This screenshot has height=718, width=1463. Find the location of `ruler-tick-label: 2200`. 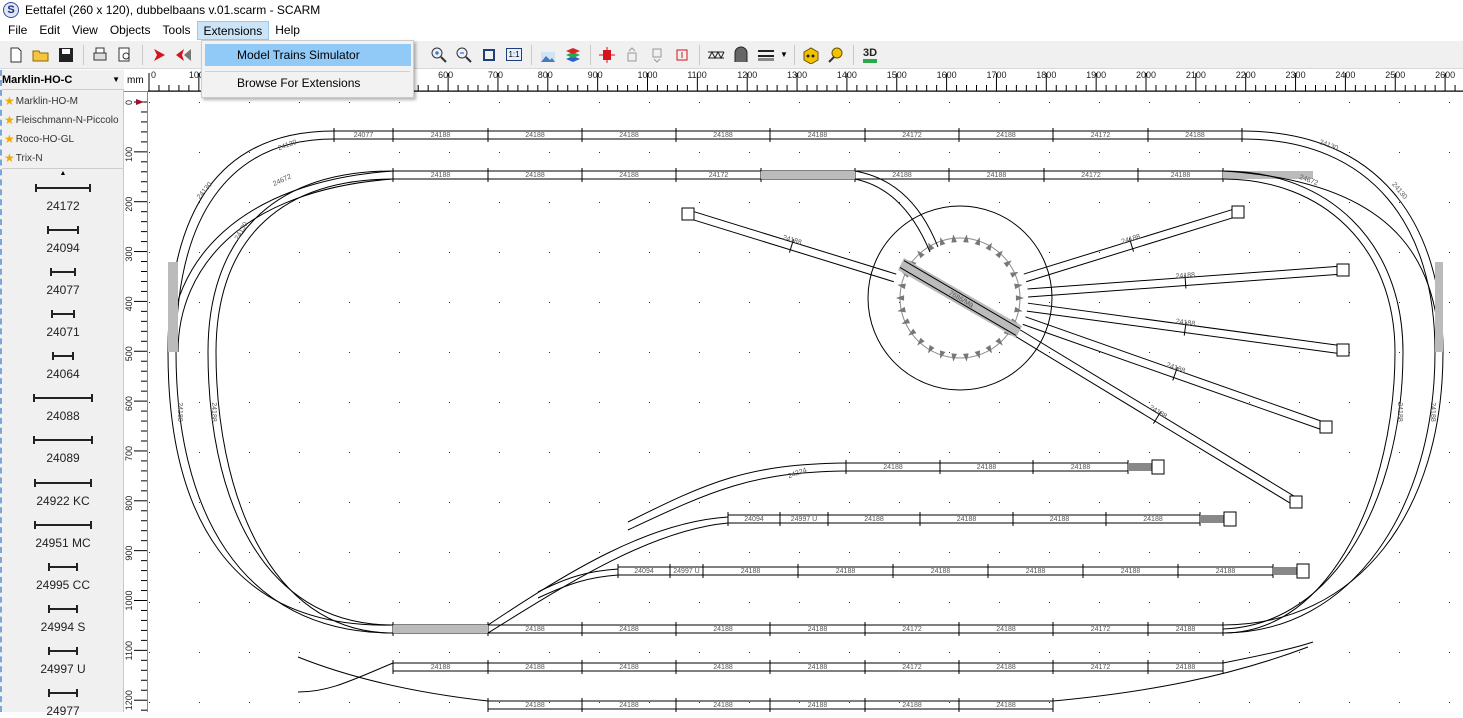

ruler-tick-label: 2200 is located at coordinates (1246, 75).